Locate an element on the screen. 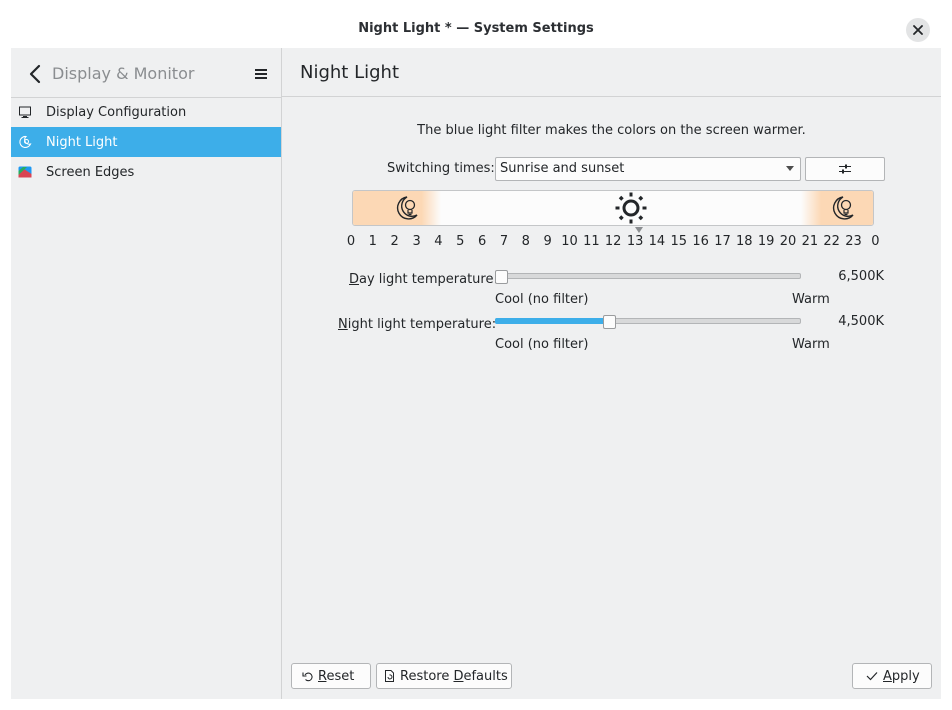 This screenshot has width=952, height=710. reset-button: Reset is located at coordinates (331, 676).